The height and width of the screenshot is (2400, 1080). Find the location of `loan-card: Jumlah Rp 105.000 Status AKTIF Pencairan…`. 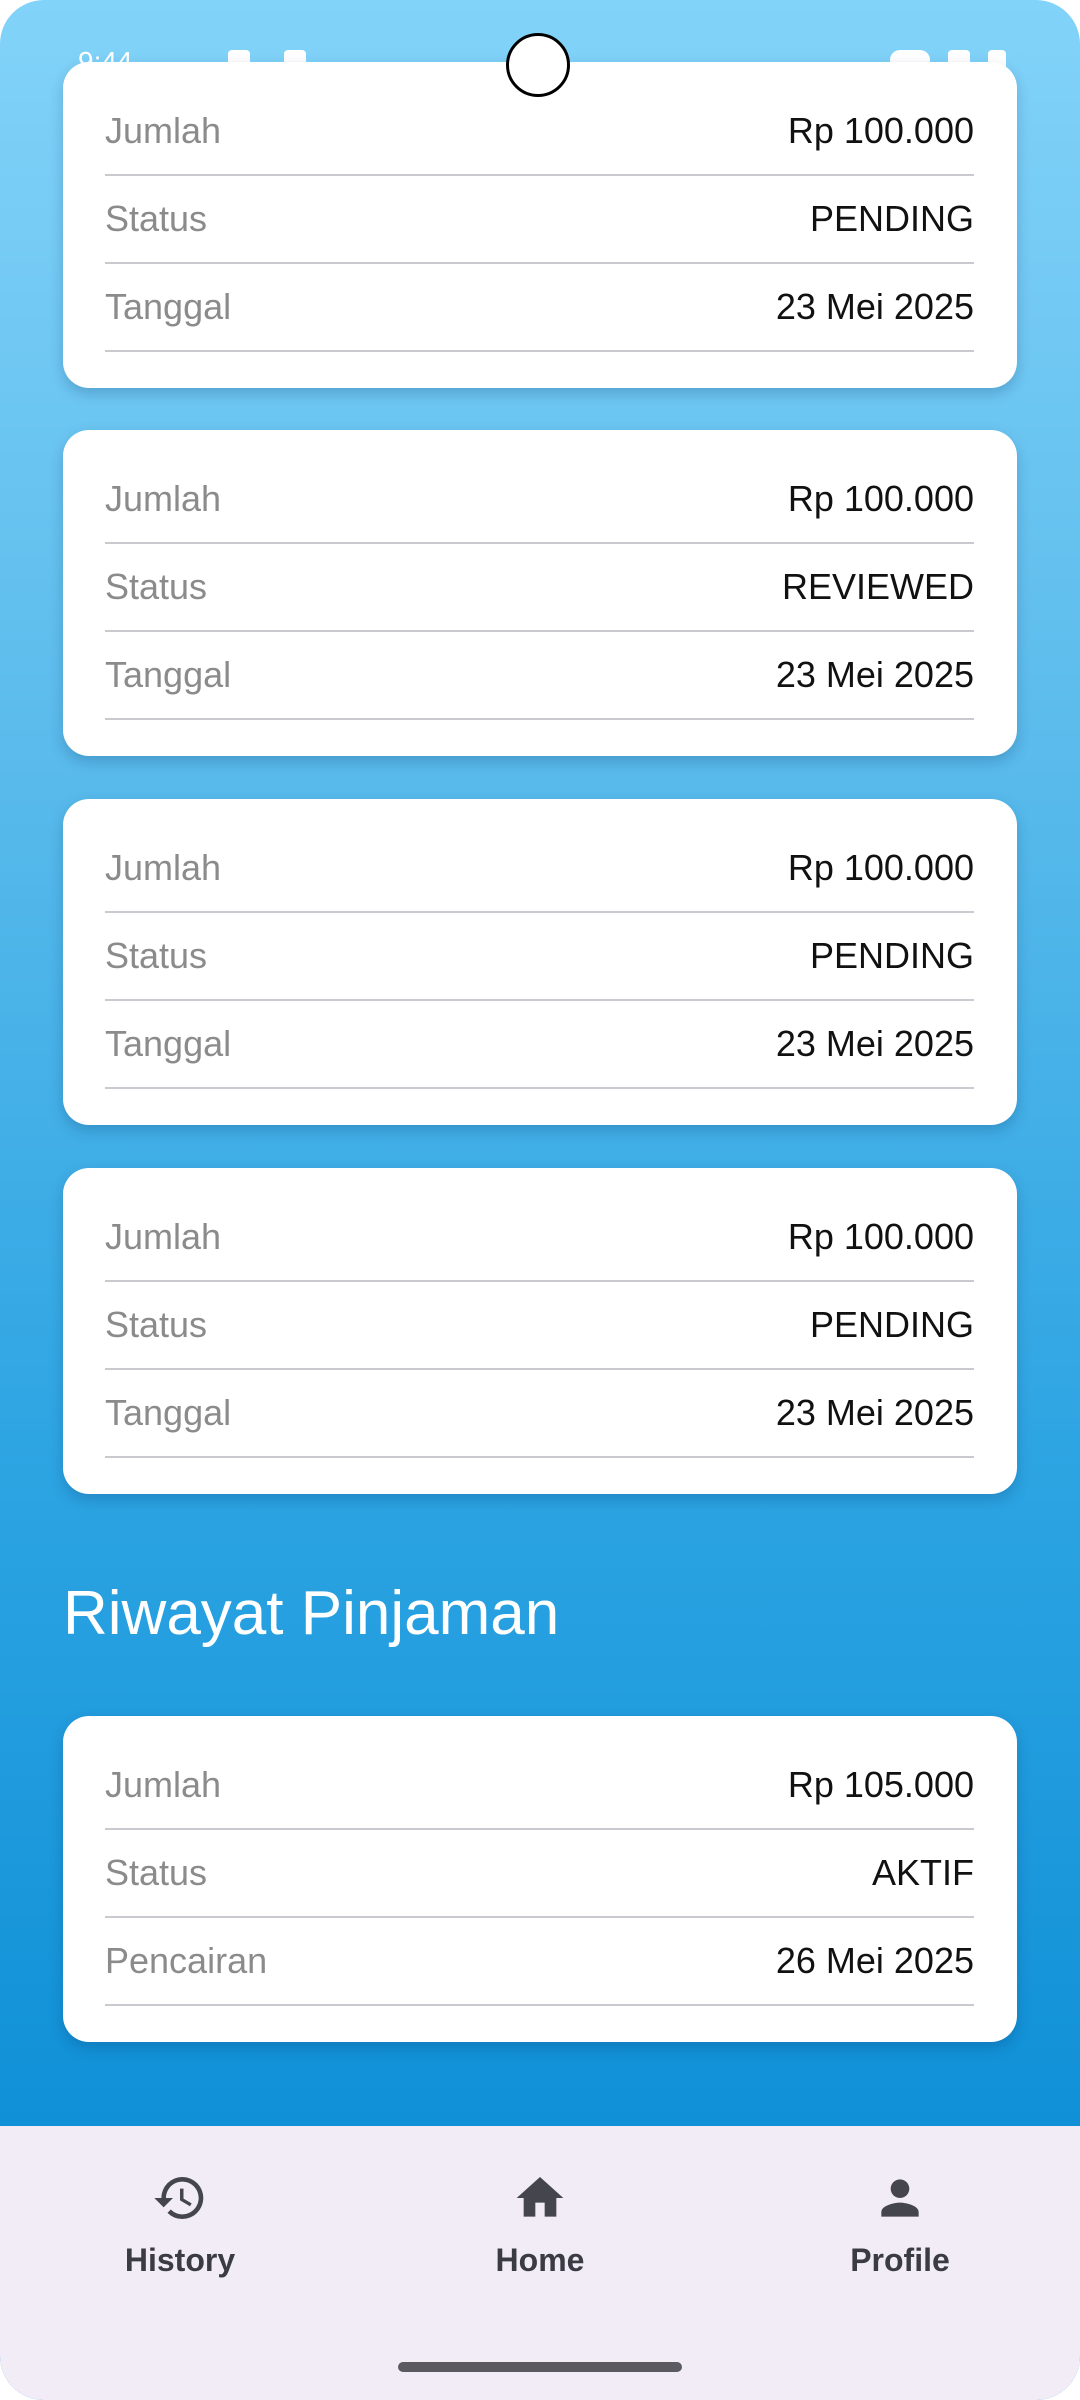

loan-card: Jumlah Rp 105.000 Status AKTIF Pencairan… is located at coordinates (540, 1879).